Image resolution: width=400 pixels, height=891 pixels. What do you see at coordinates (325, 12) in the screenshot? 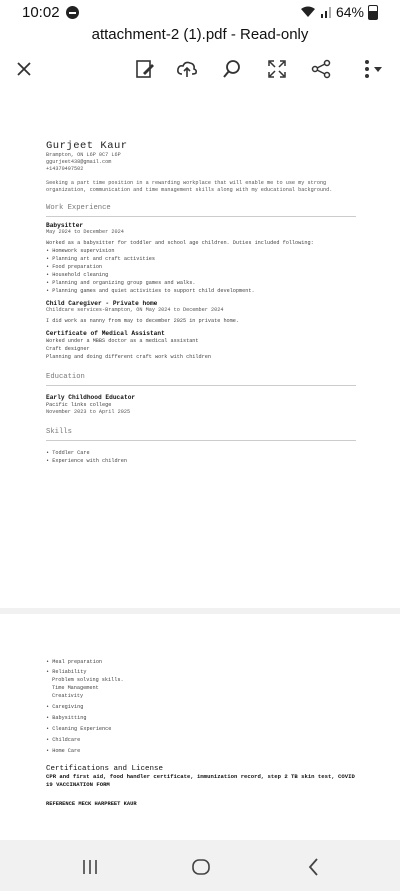
I see `signal-icon` at bounding box center [325, 12].